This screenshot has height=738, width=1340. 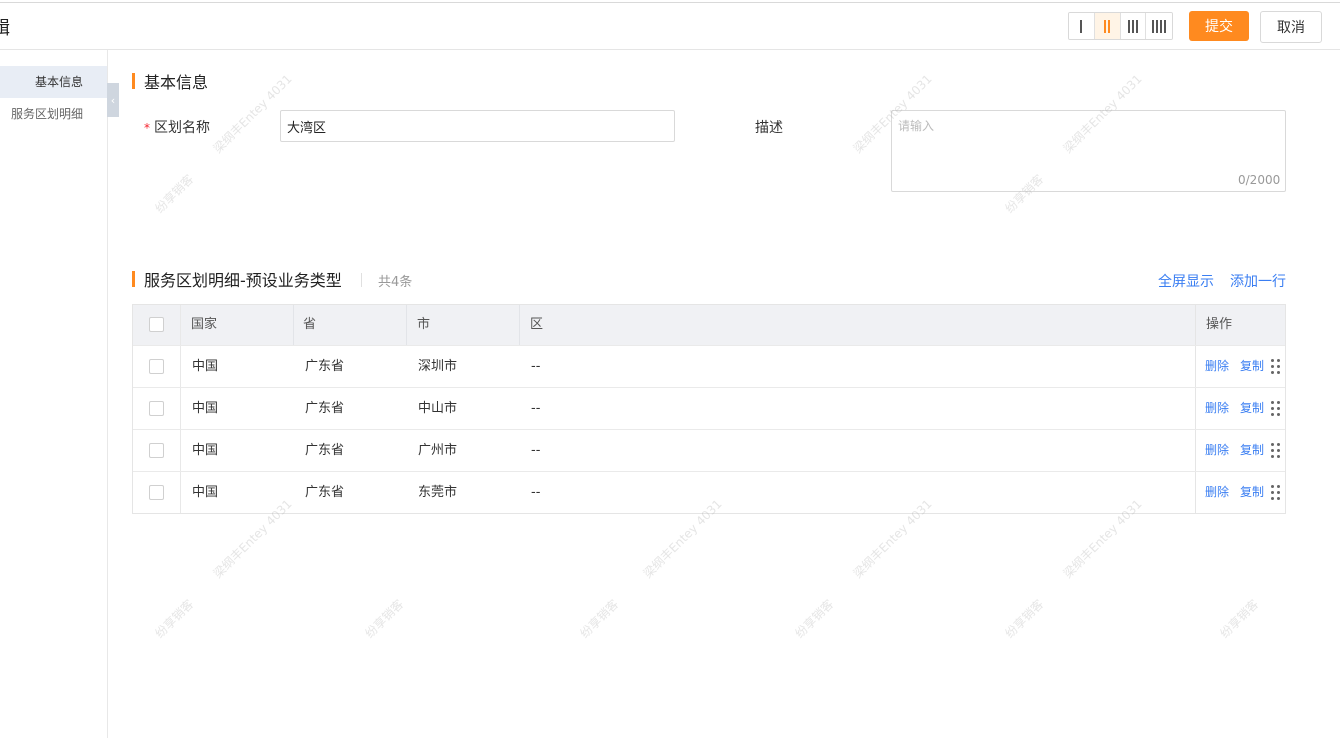 I want to click on layout-one-column-option, so click(x=1082, y=26).